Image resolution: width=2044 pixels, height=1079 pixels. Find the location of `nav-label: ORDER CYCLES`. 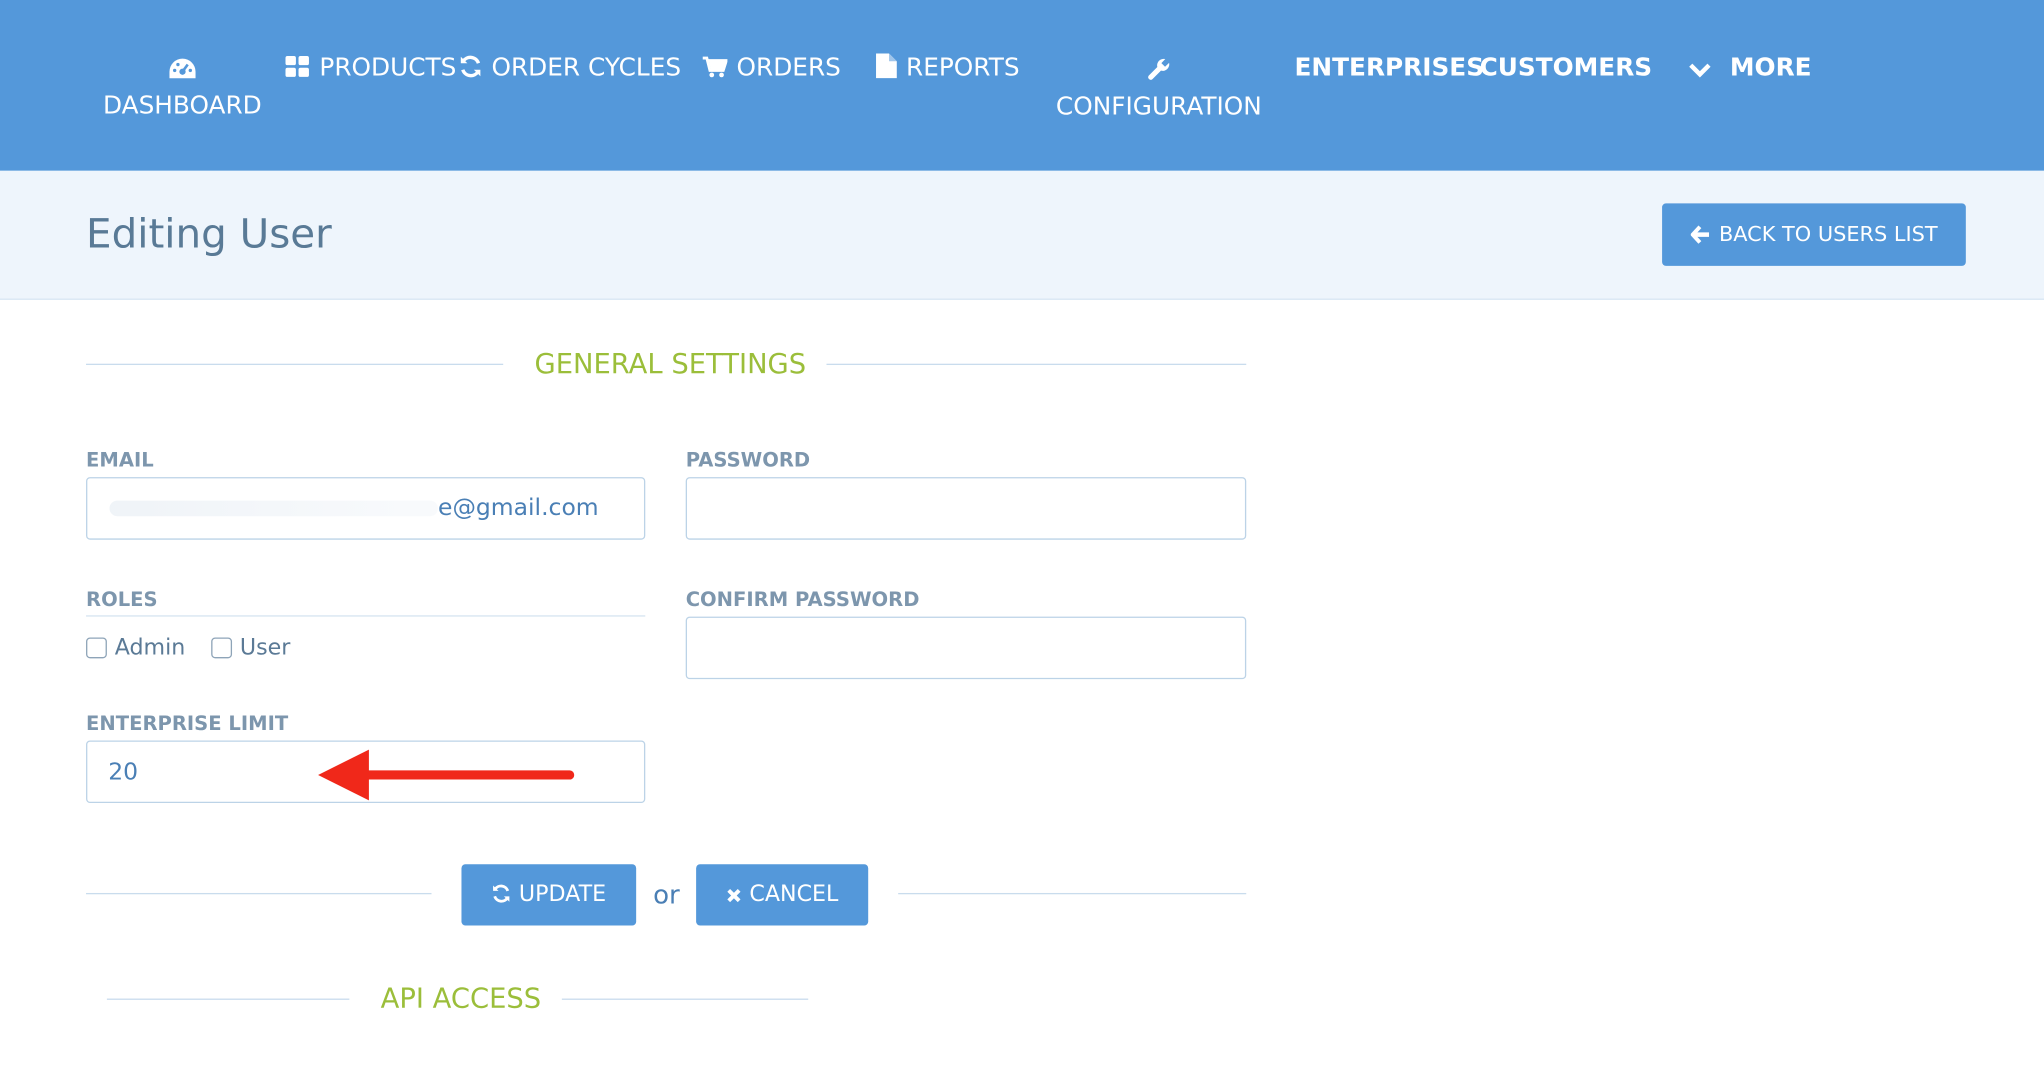

nav-label: ORDER CYCLES is located at coordinates (586, 68).